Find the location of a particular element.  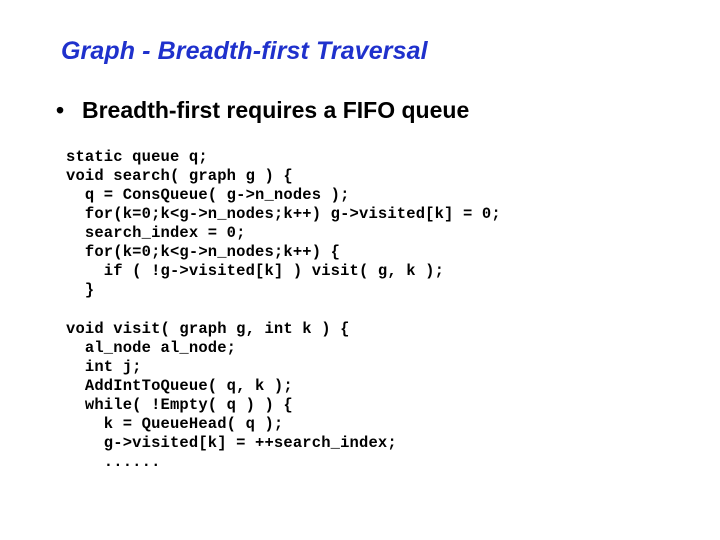

code-line: } is located at coordinates (80, 290).